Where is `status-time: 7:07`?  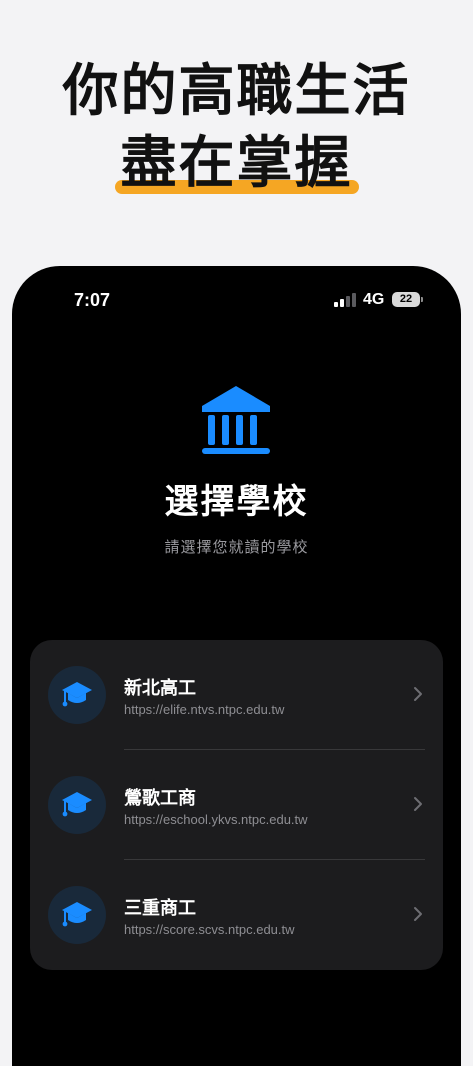
status-time: 7:07 is located at coordinates (92, 300).